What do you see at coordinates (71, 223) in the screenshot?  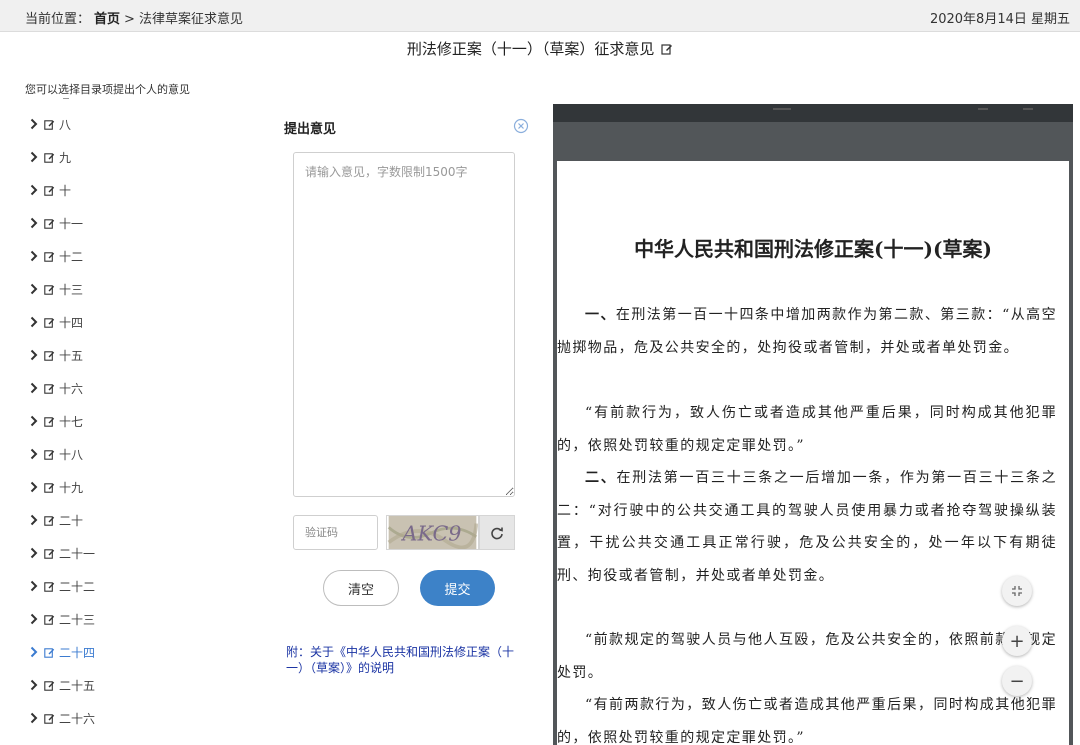 I see `toc-item-label: 十一` at bounding box center [71, 223].